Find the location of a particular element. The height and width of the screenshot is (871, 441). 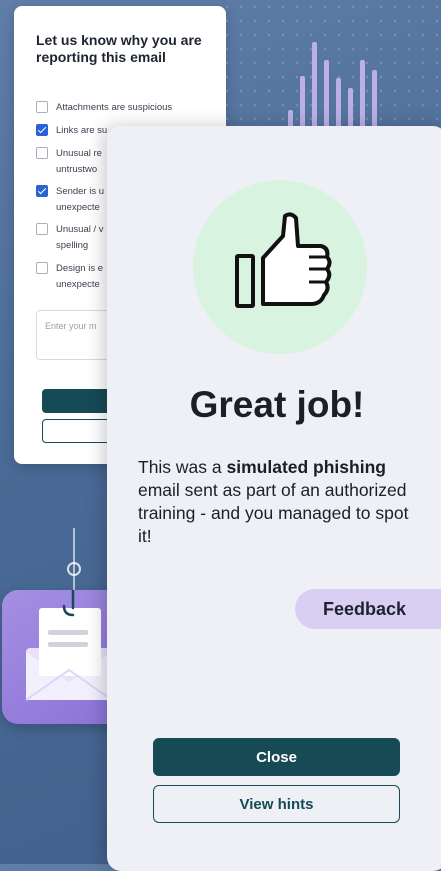

close-button: Close is located at coordinates (276, 757).